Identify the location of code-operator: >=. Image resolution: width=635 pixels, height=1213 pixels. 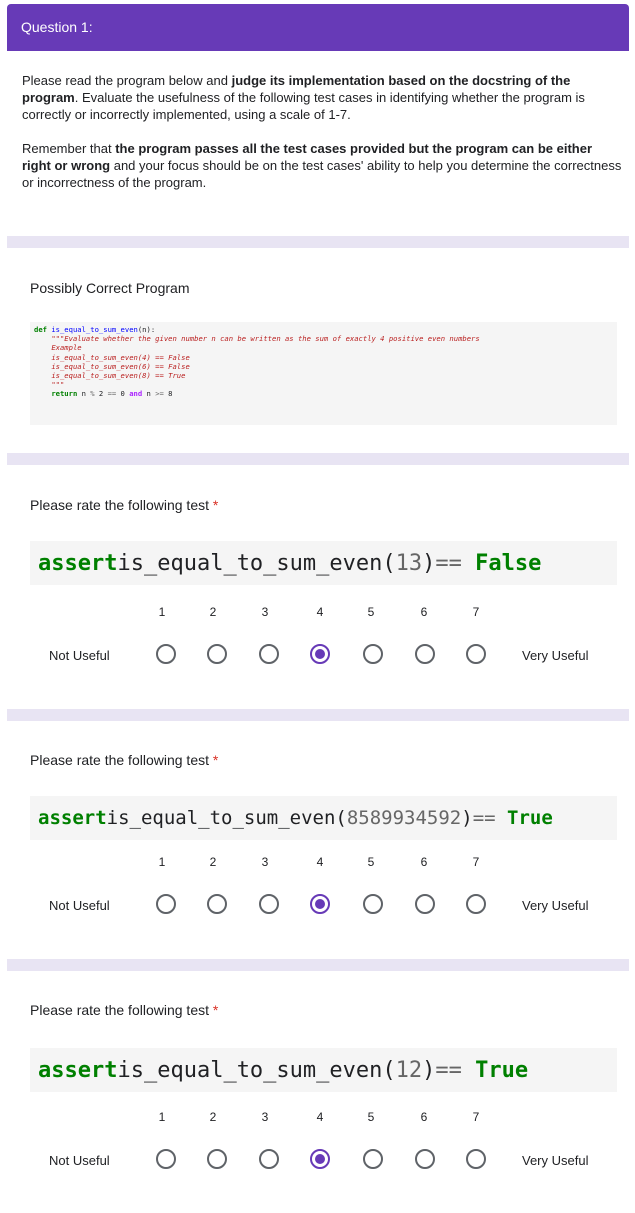
(159, 394).